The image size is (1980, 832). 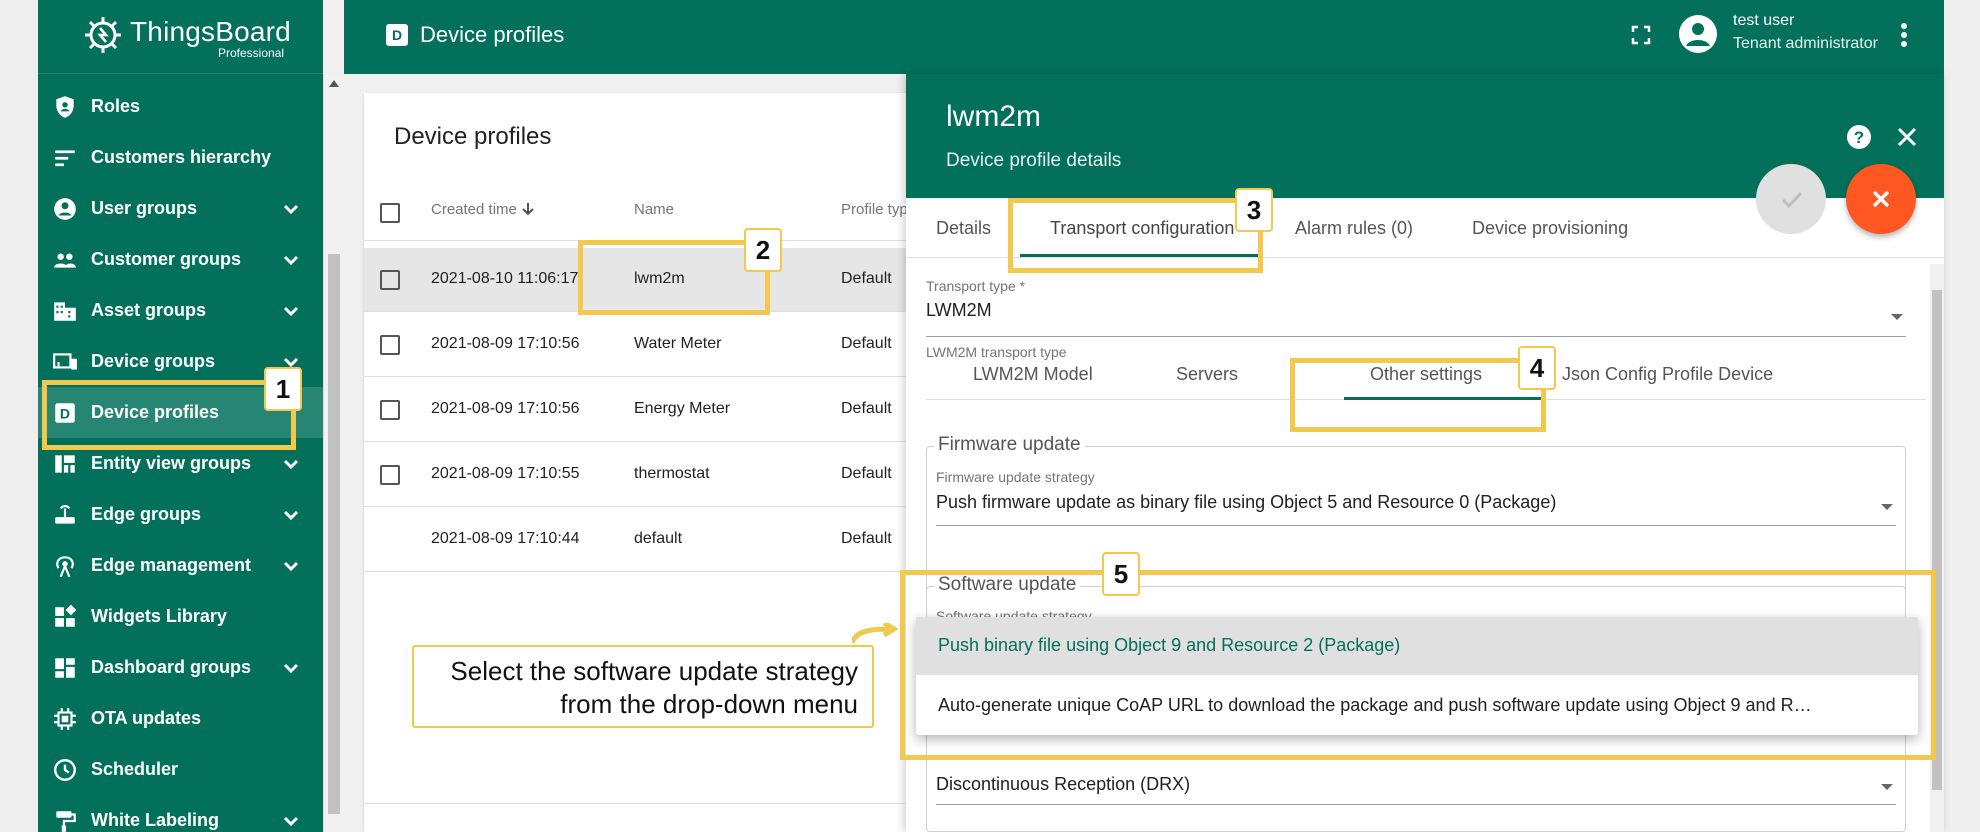 What do you see at coordinates (1063, 784) in the screenshot?
I see `power-mode-select: Discontinuous Reception (DRX)` at bounding box center [1063, 784].